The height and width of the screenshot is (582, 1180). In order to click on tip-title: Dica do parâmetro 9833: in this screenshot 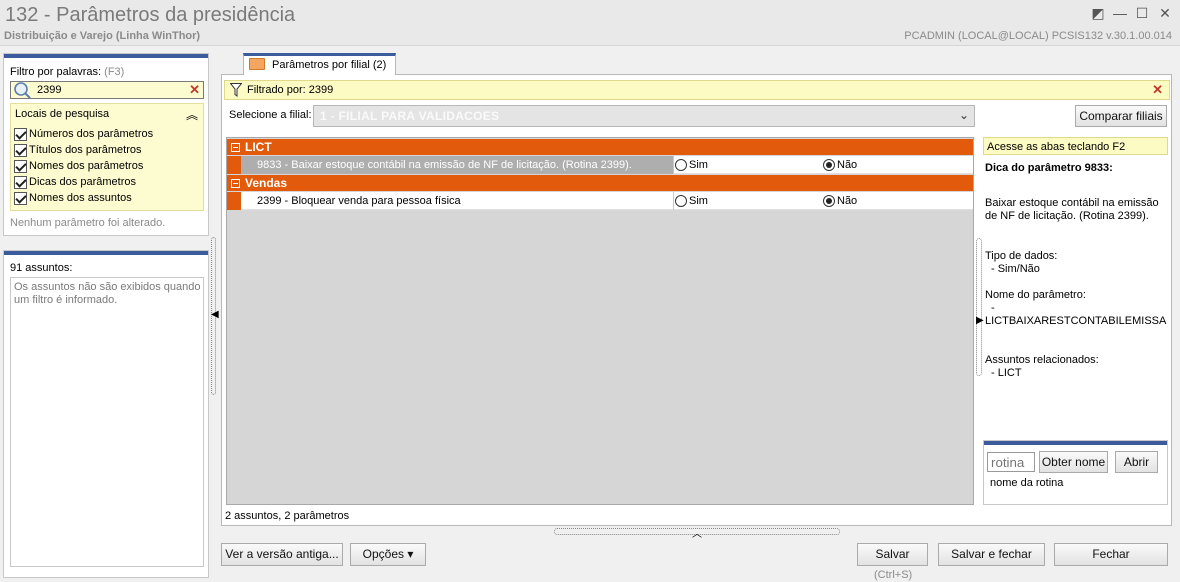, I will do `click(1049, 168)`.